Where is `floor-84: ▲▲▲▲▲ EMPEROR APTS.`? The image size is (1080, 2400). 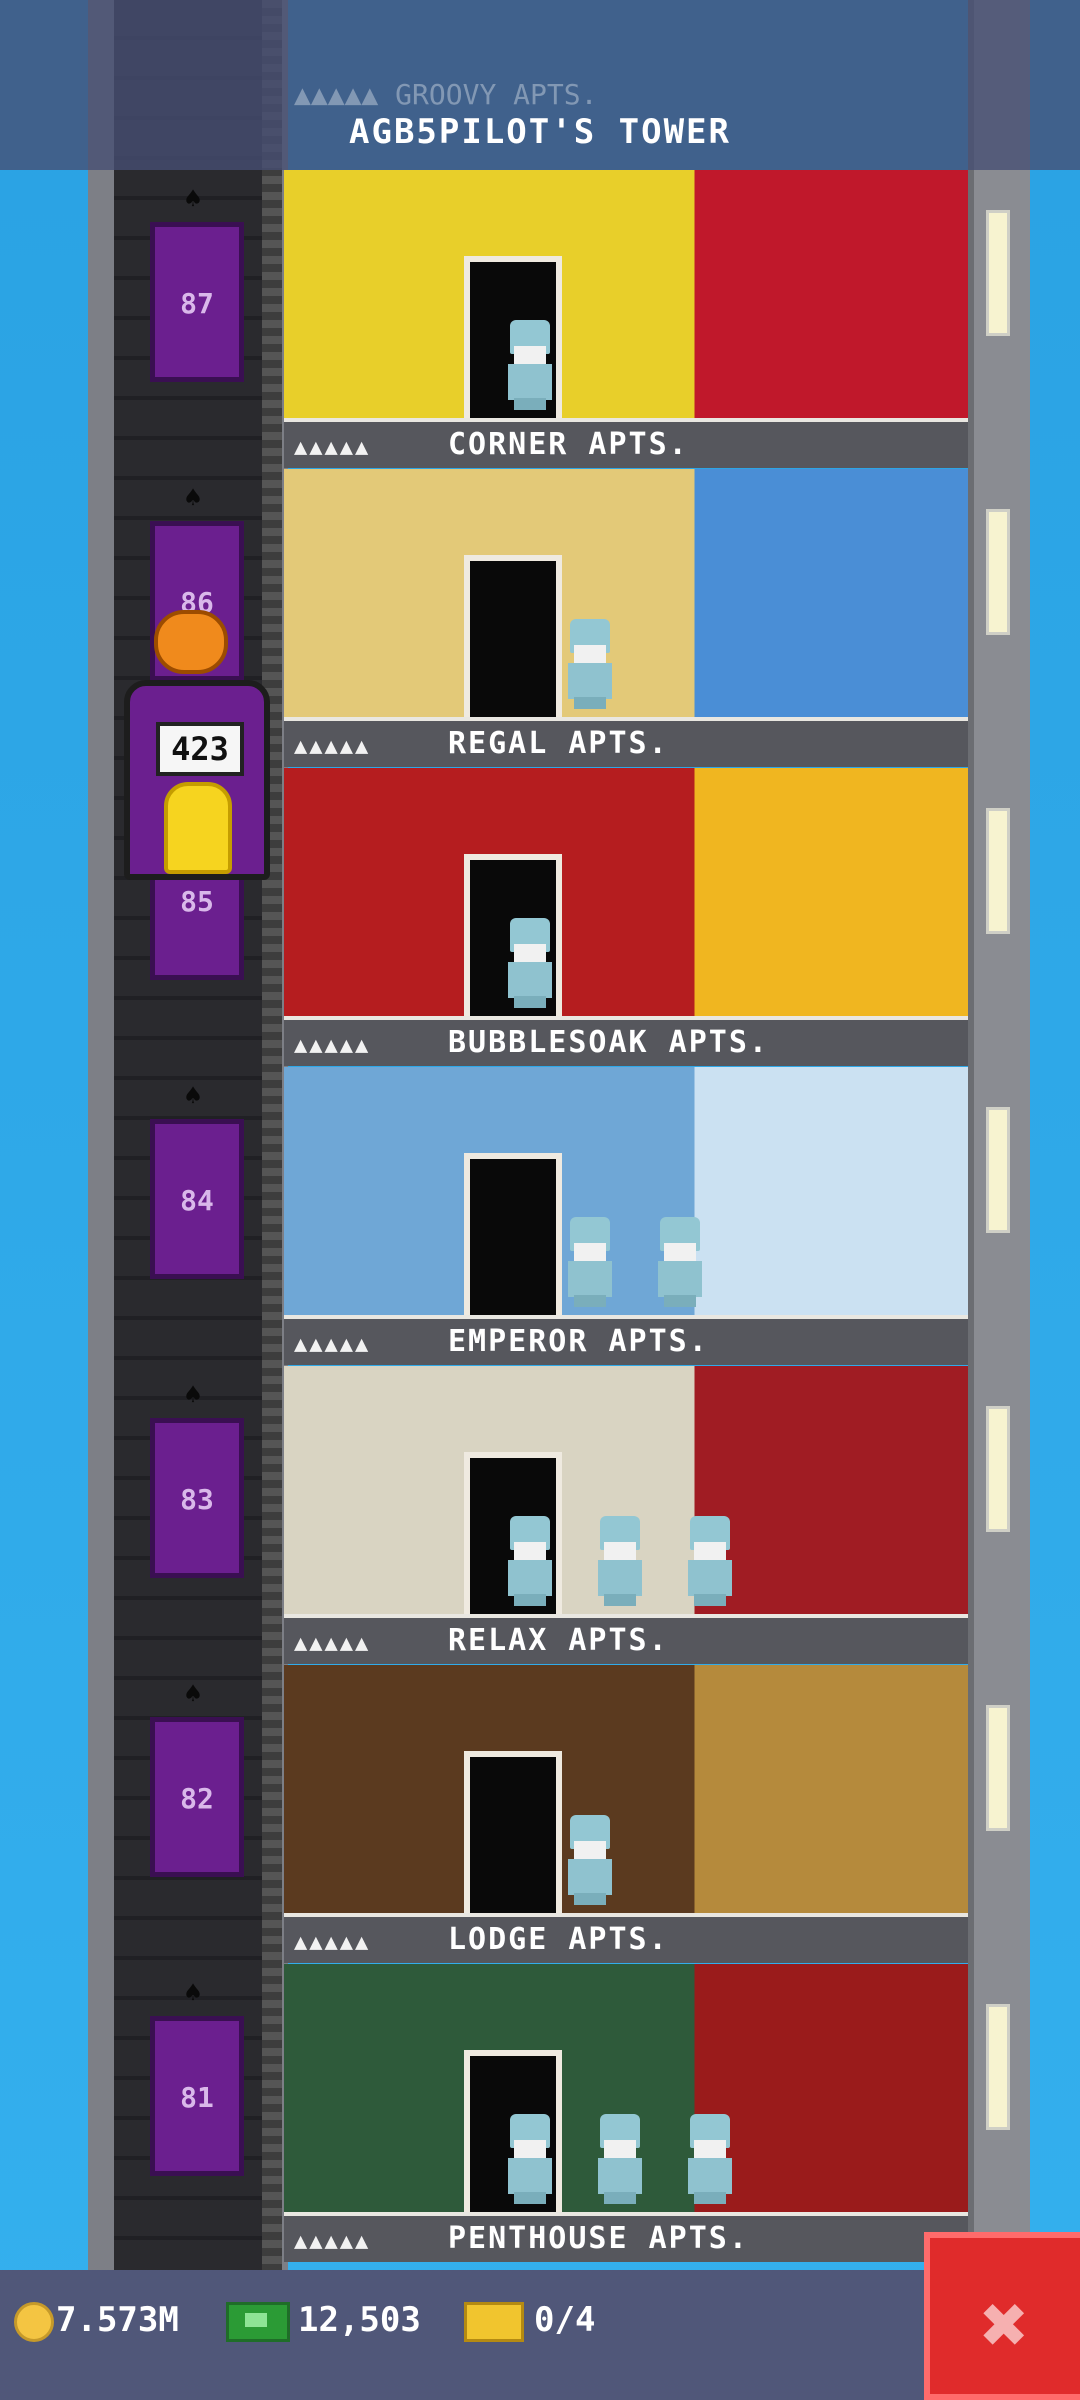
floor-84: ▲▲▲▲▲ EMPEROR APTS. is located at coordinates (626, 1216).